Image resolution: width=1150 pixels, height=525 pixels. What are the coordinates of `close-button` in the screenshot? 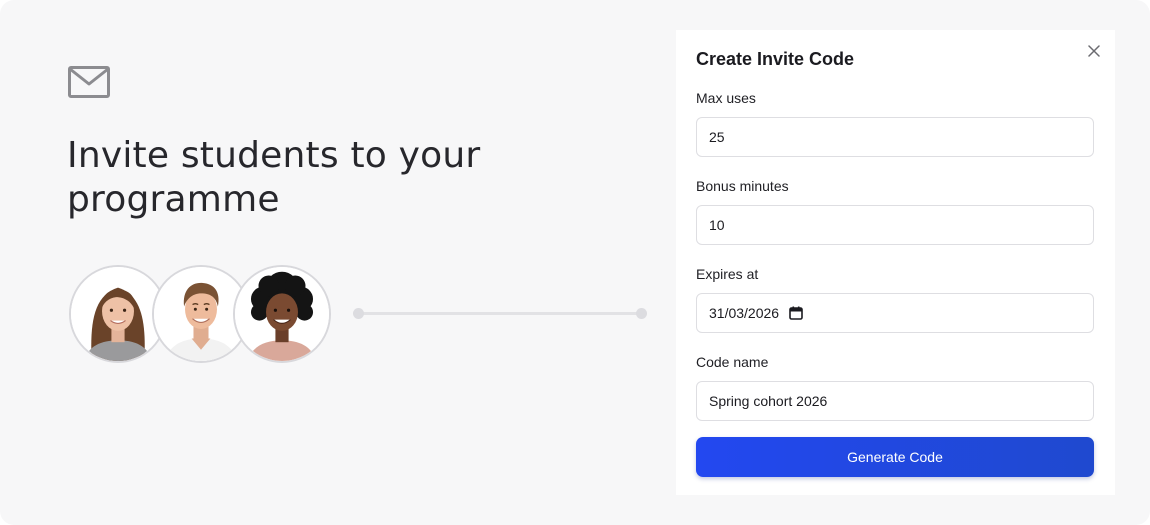 It's located at (1094, 51).